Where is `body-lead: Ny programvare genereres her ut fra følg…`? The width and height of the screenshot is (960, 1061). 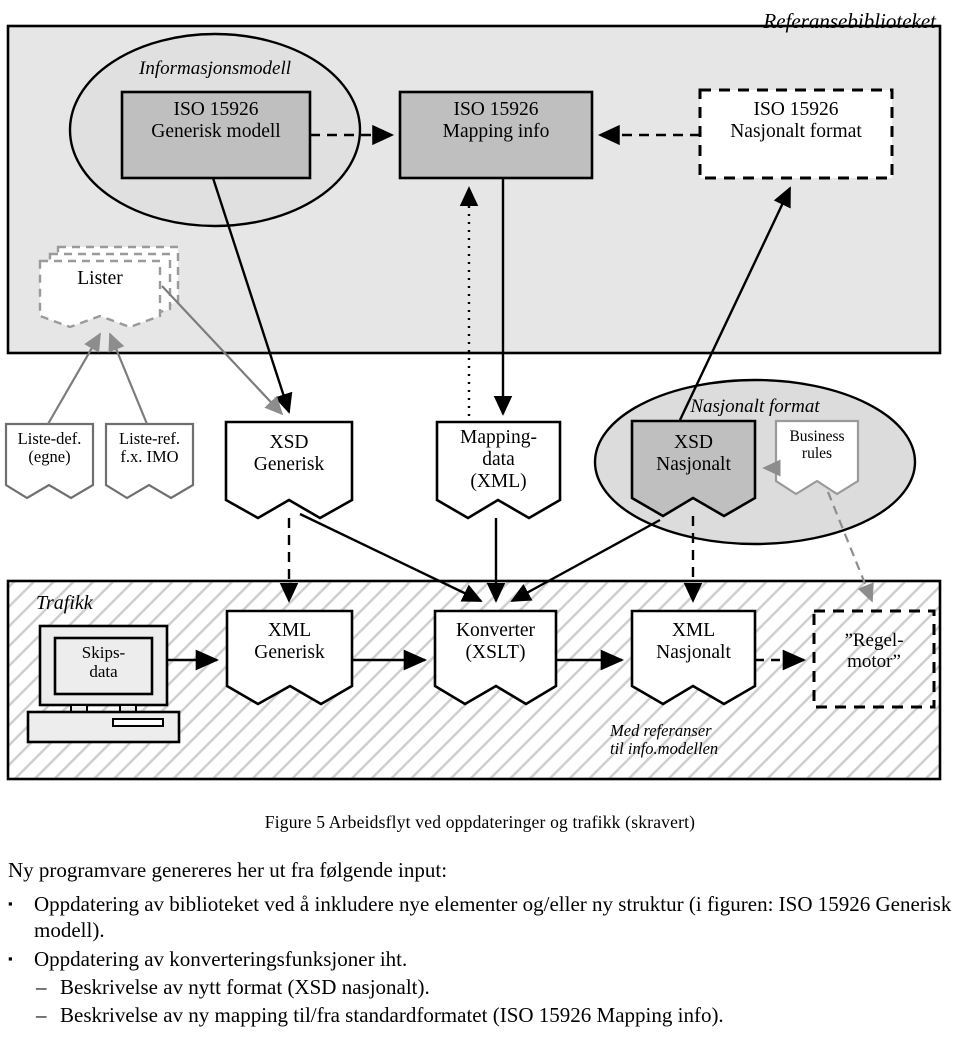
body-lead: Ny programvare genereres her ut fra følg… is located at coordinates (228, 870).